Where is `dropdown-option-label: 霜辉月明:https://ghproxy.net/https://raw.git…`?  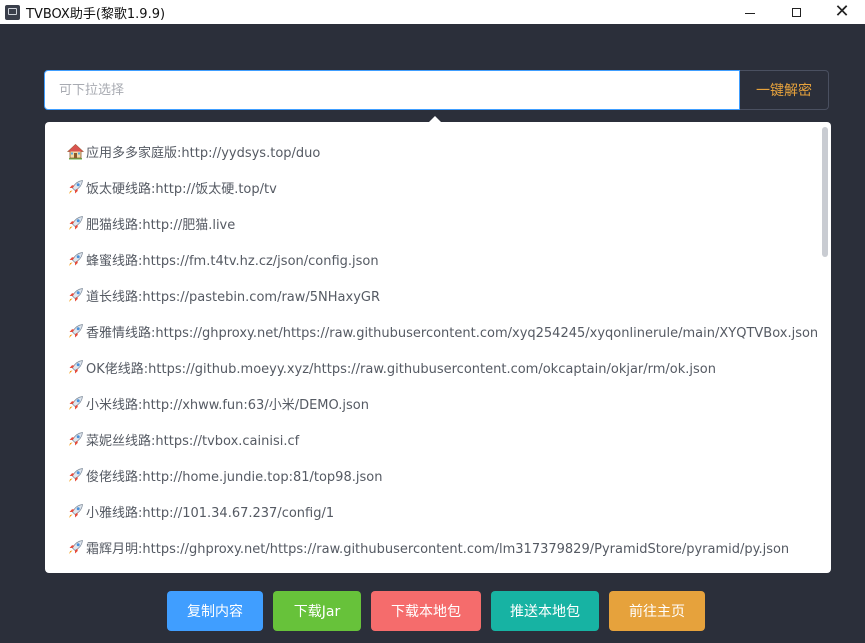
dropdown-option-label: 霜辉月明:https://ghproxy.net/https://raw.git… is located at coordinates (438, 549).